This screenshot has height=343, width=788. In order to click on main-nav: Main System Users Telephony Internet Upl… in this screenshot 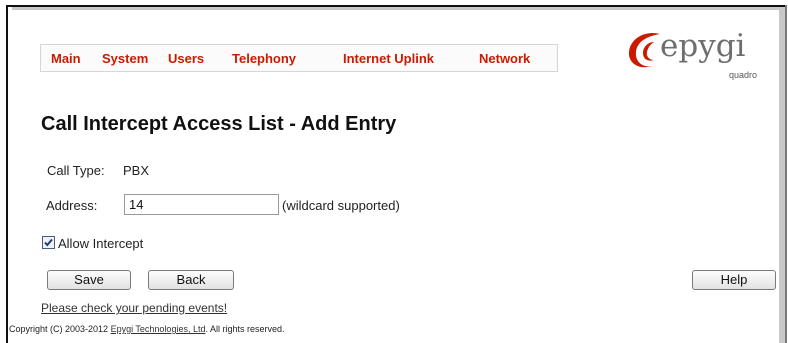, I will do `click(299, 58)`.